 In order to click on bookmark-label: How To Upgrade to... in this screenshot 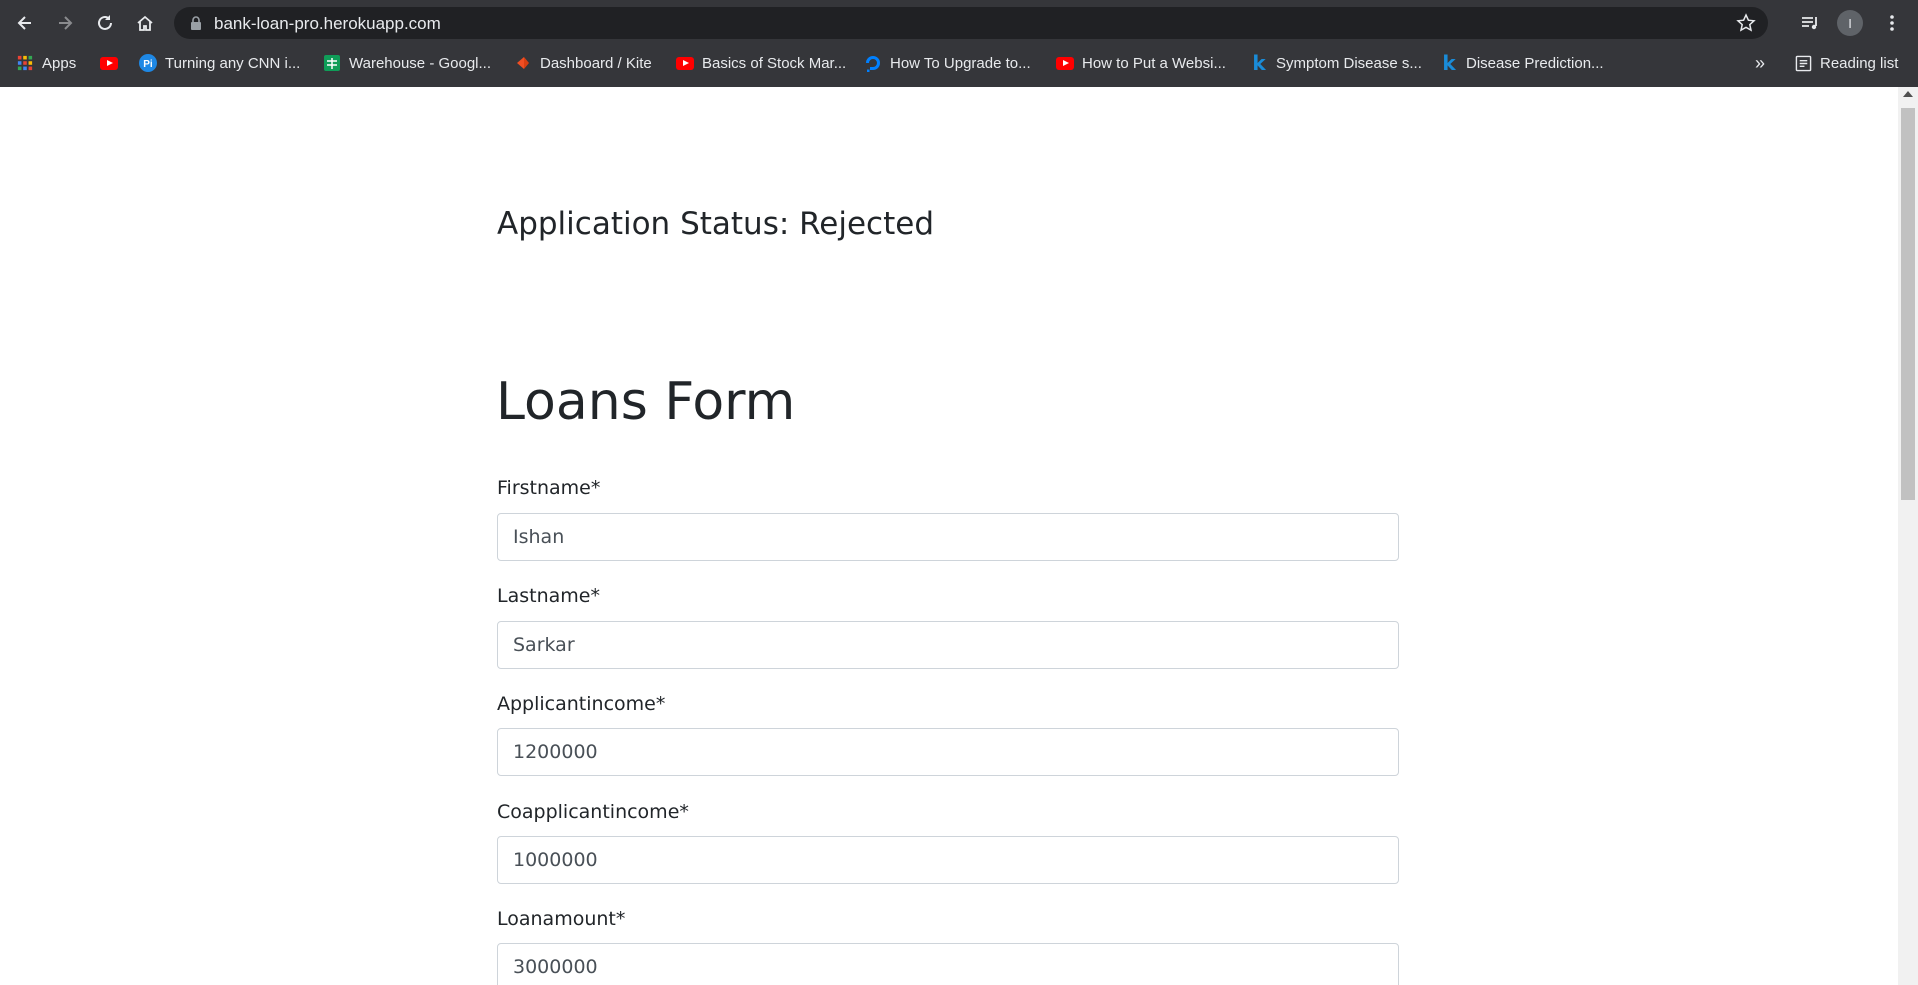, I will do `click(960, 63)`.